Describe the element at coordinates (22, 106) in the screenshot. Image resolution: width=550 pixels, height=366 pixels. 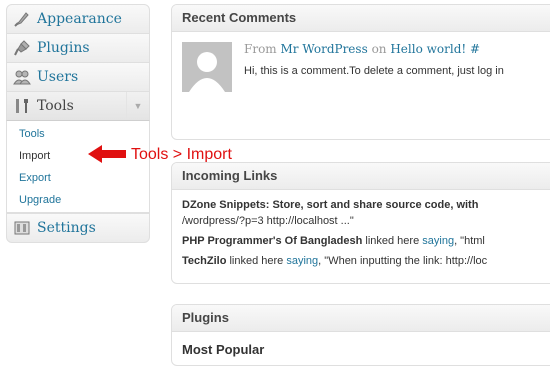
I see `tools-icon` at that location.